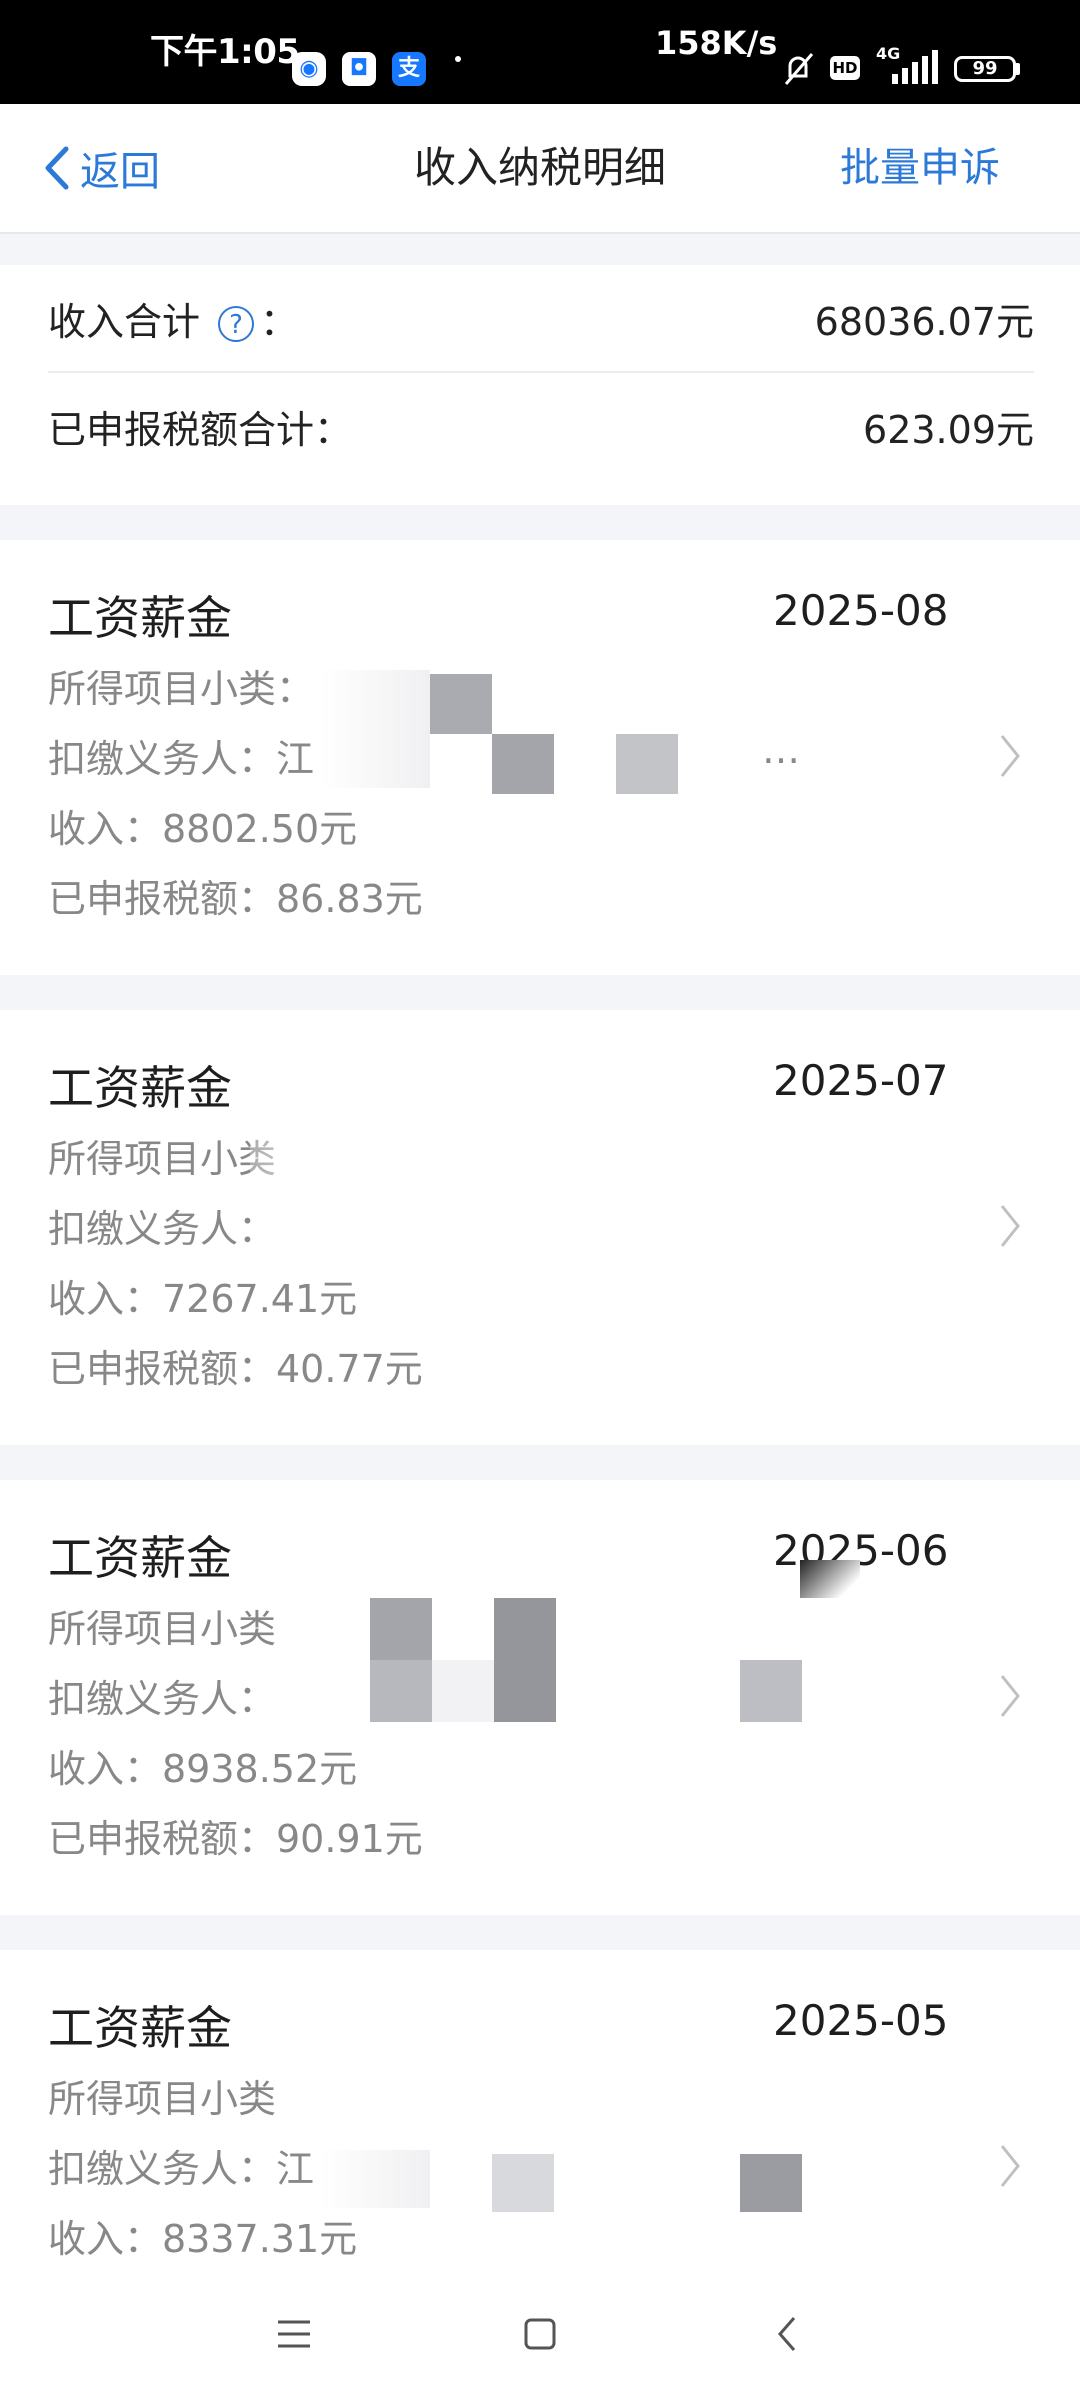 The height and width of the screenshot is (2400, 1080). I want to click on record-income: 收入：7267.41元, so click(203, 1299).